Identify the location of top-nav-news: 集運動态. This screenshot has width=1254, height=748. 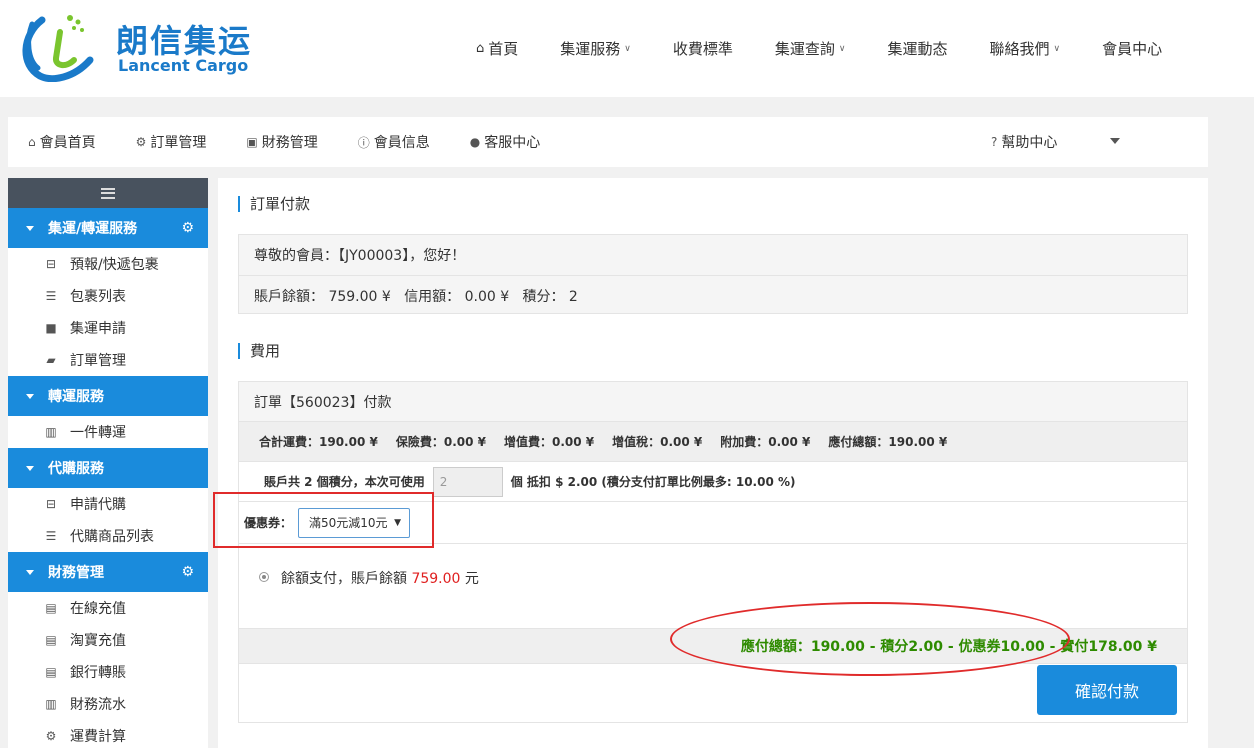
(918, 48).